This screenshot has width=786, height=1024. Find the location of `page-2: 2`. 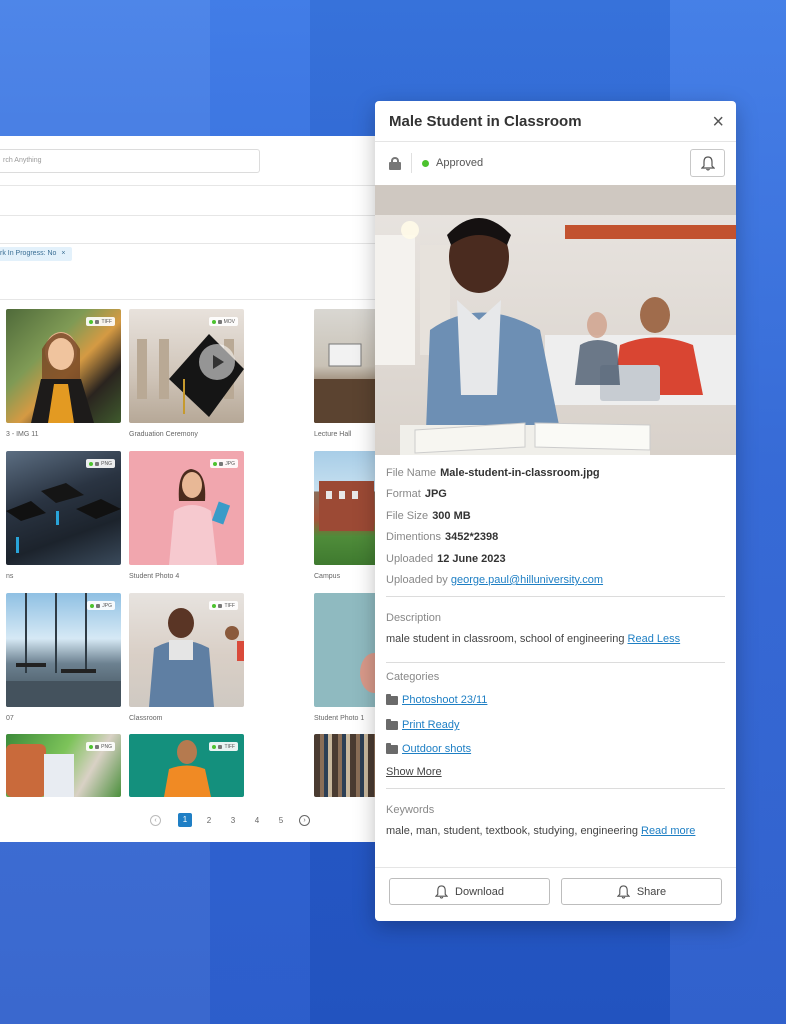

page-2: 2 is located at coordinates (209, 820).